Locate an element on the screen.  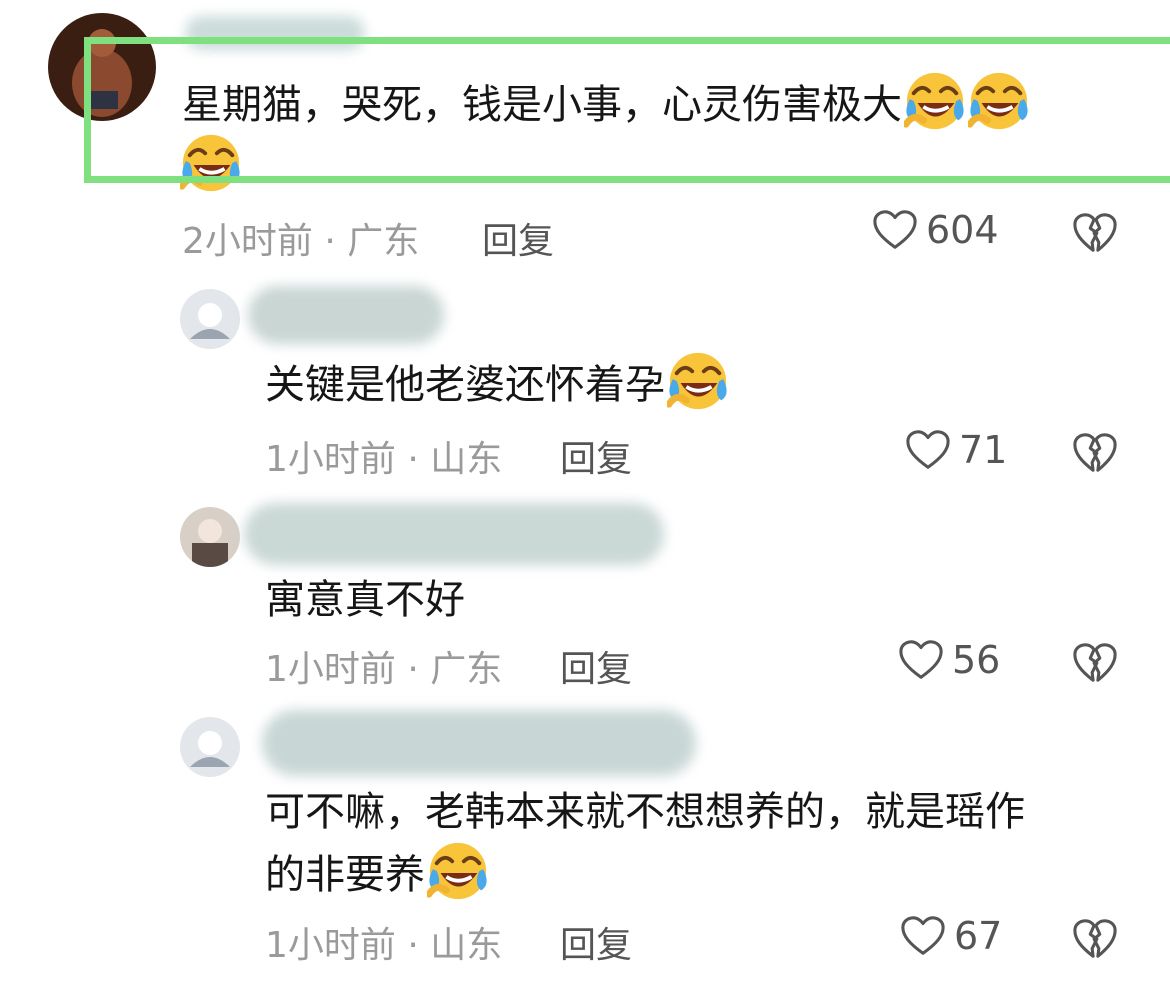
comment-meta: 1小时前 · 广东 is located at coordinates (384, 669).